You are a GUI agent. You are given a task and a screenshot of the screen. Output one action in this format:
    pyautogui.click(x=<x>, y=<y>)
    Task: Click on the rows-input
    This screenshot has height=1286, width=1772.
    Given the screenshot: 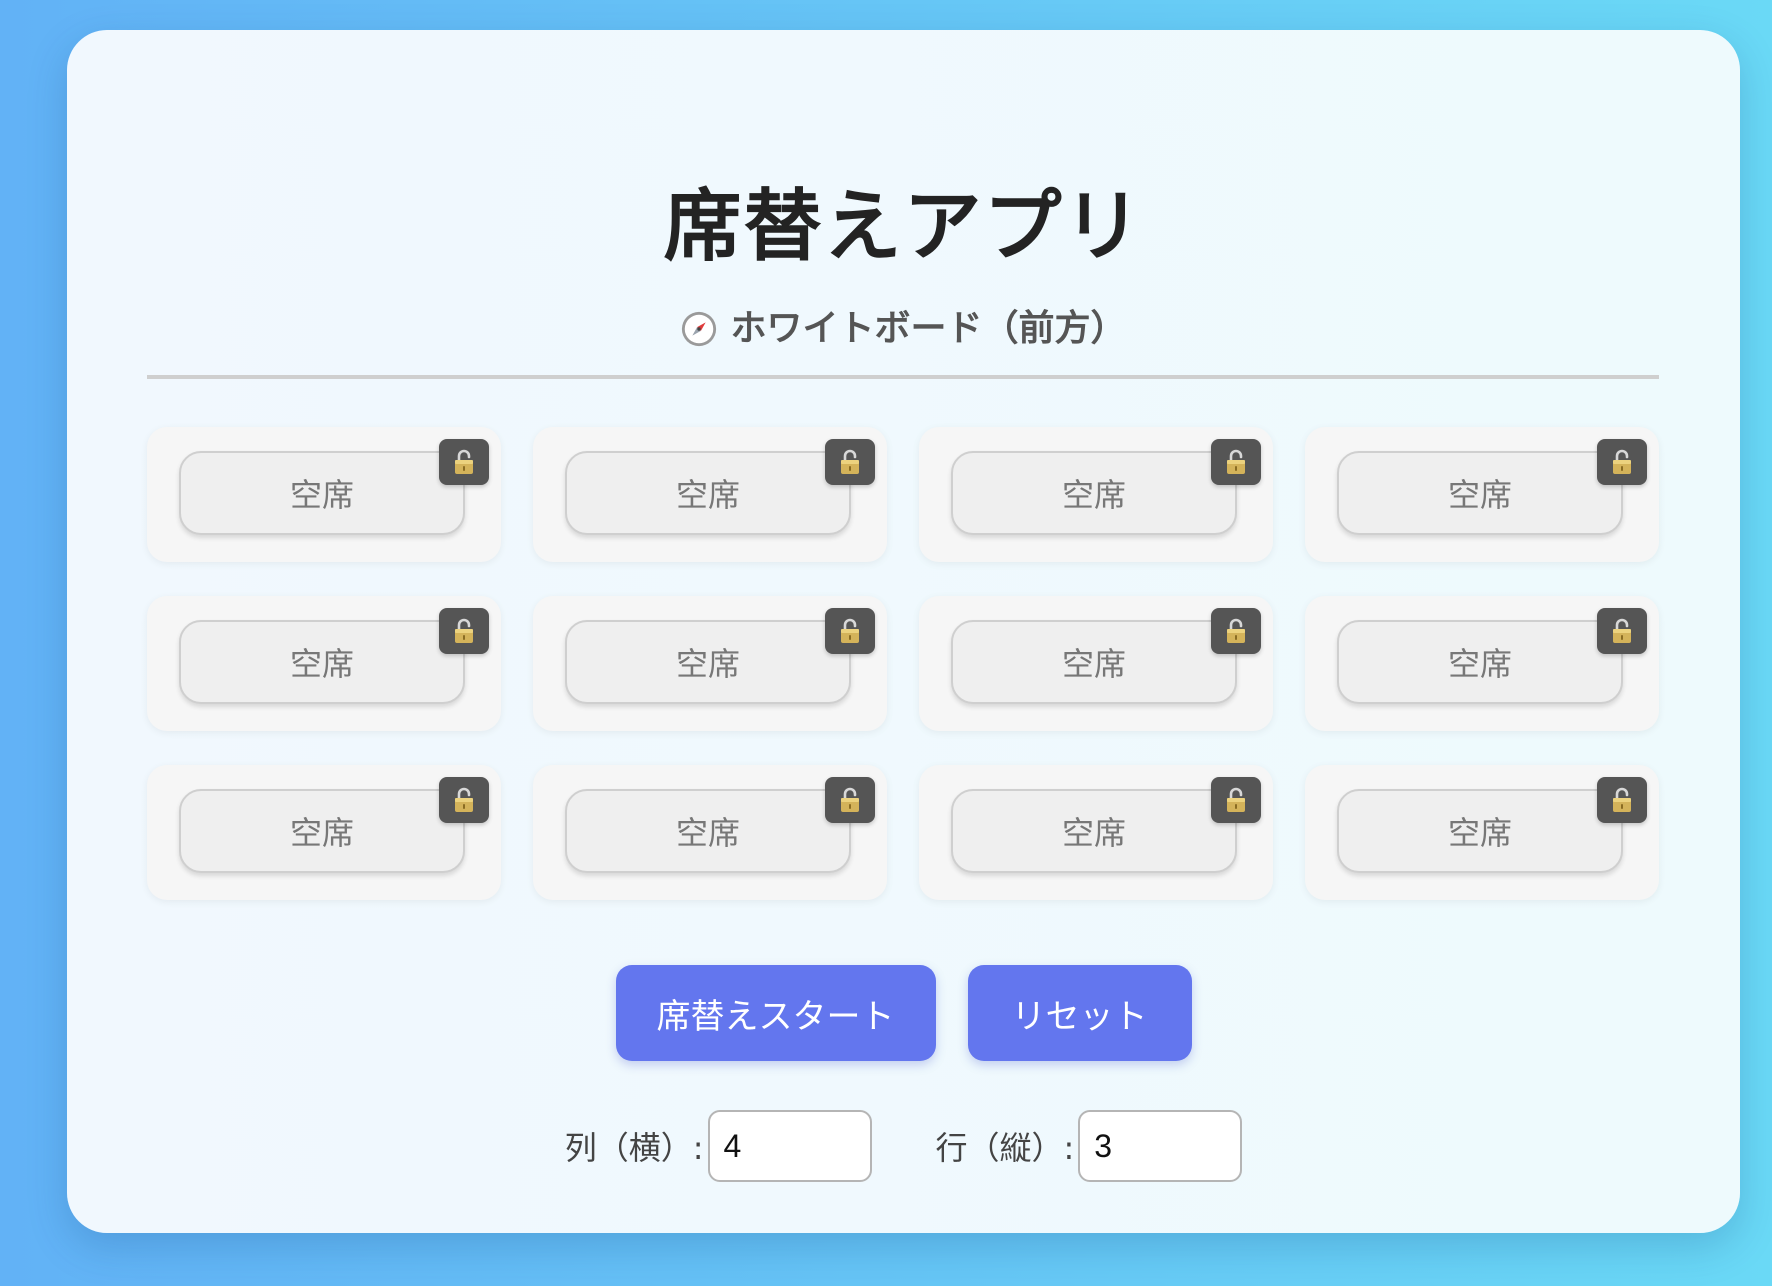 What is the action you would take?
    pyautogui.click(x=1160, y=1146)
    